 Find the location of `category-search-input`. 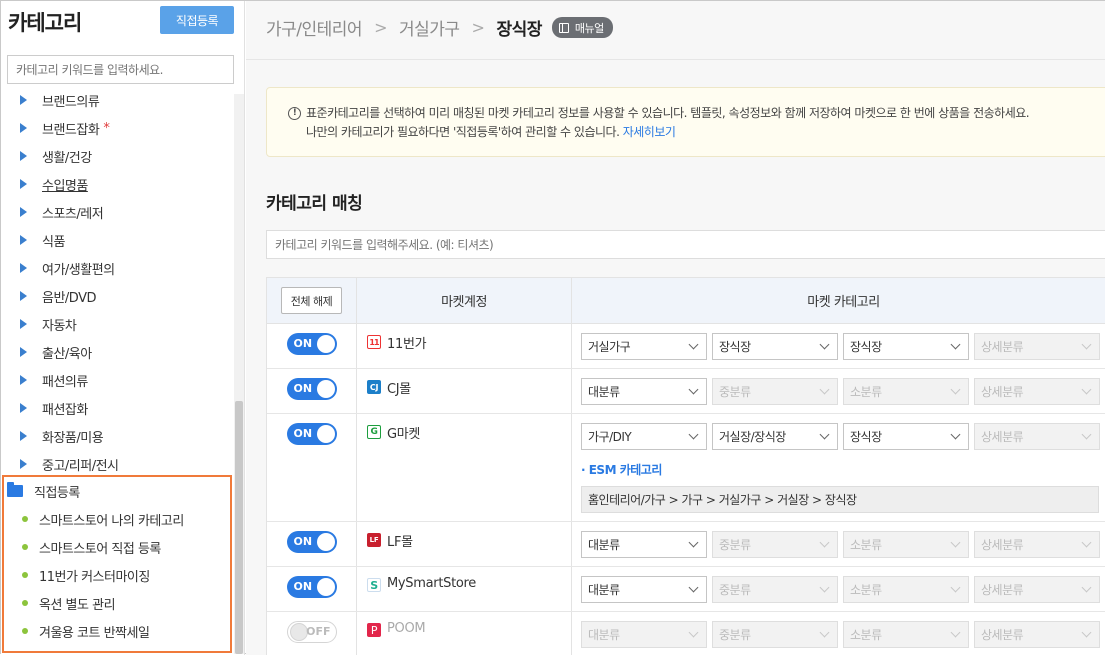

category-search-input is located at coordinates (120, 69).